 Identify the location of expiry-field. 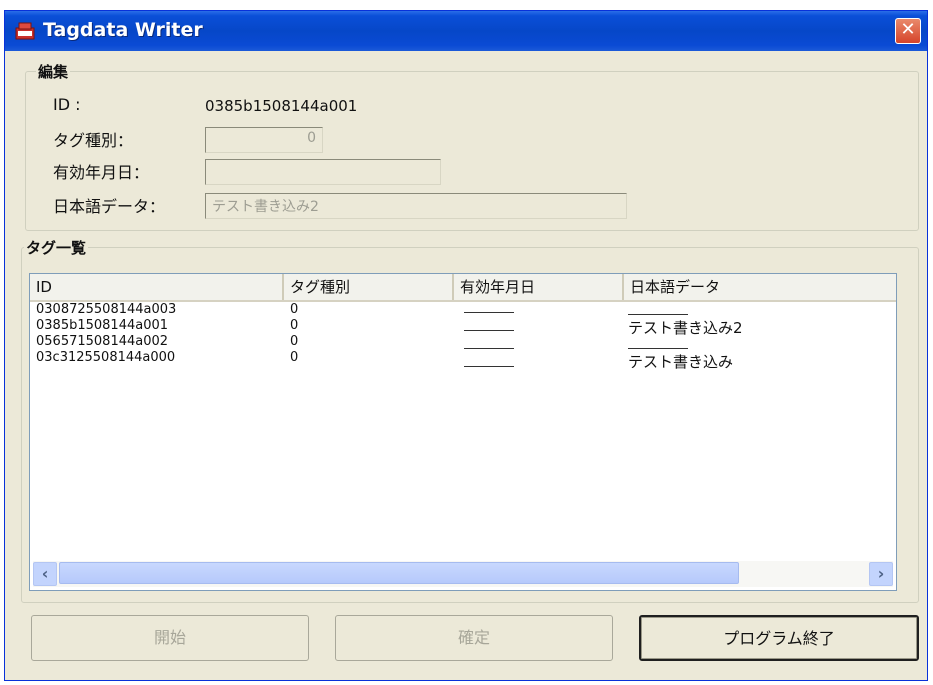
(323, 172).